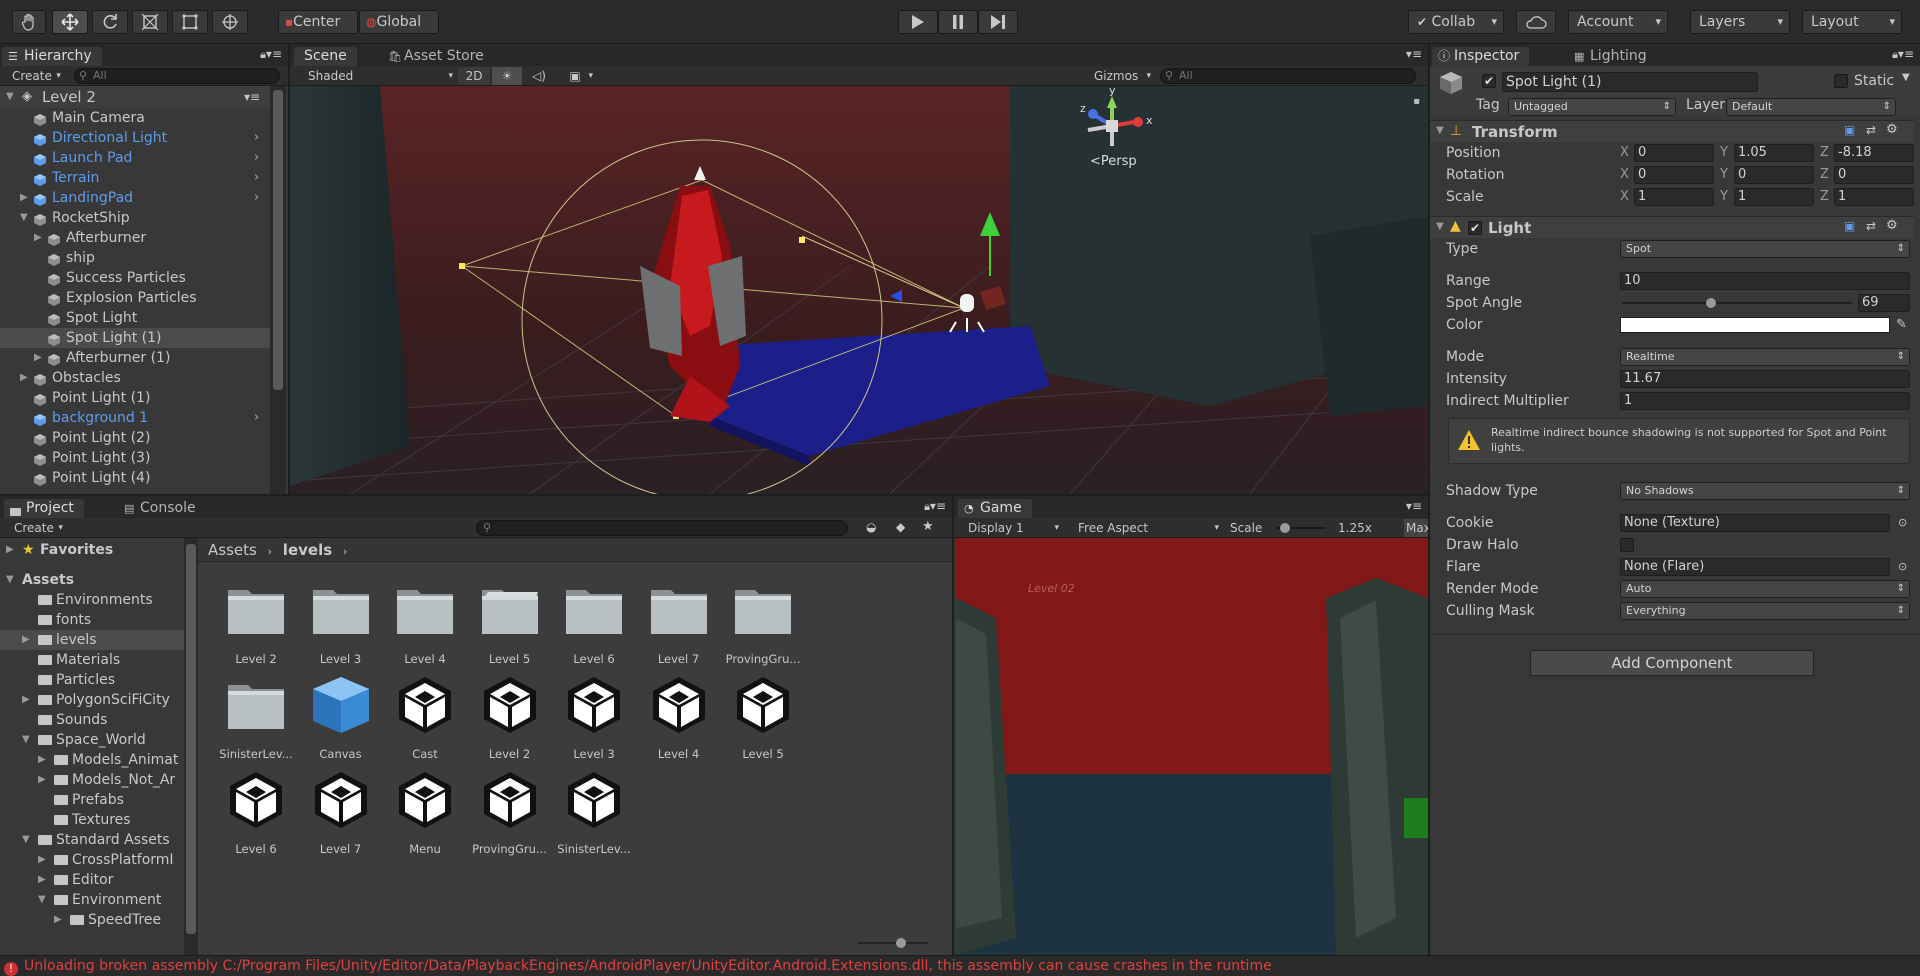  What do you see at coordinates (1288, 76) in the screenshot?
I see `scene-search-input: ⚲ All` at bounding box center [1288, 76].